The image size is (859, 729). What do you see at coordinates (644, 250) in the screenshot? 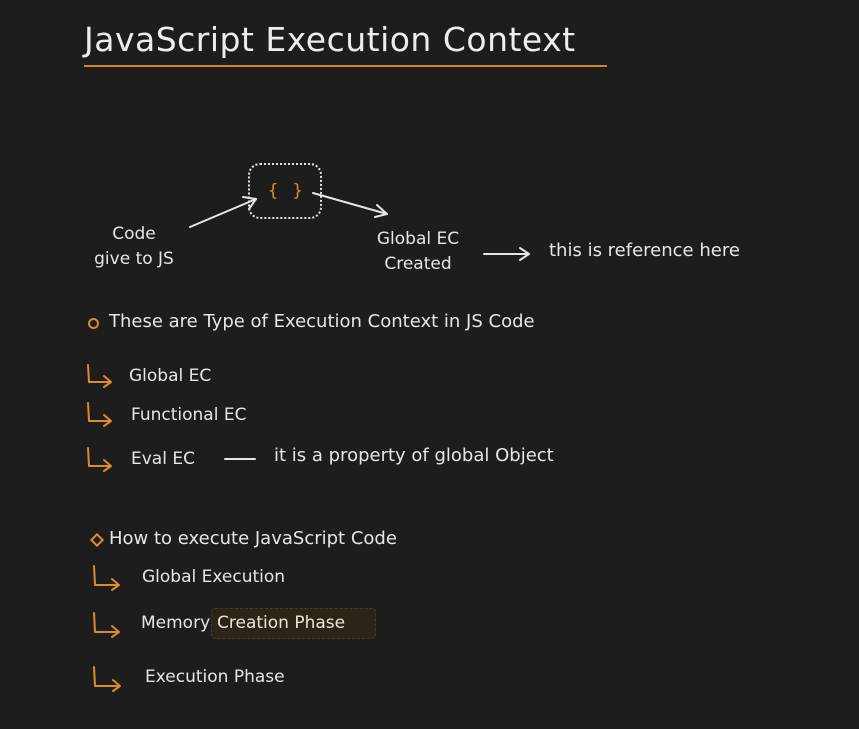
I see `reference-note: this is reference here` at bounding box center [644, 250].